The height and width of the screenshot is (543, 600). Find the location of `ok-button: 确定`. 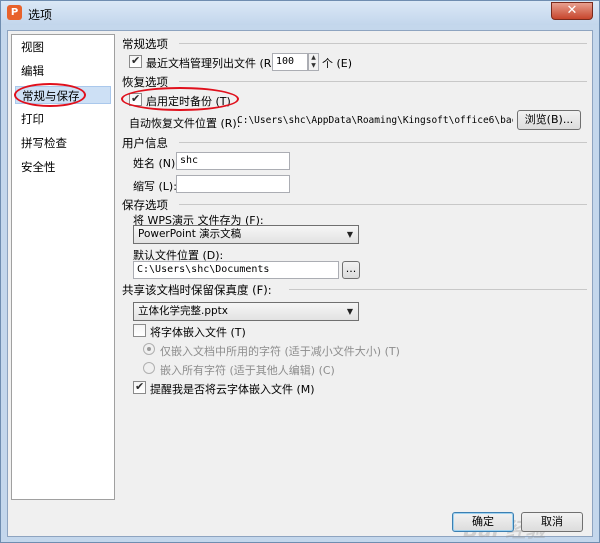

ok-button: 确定 is located at coordinates (483, 522).